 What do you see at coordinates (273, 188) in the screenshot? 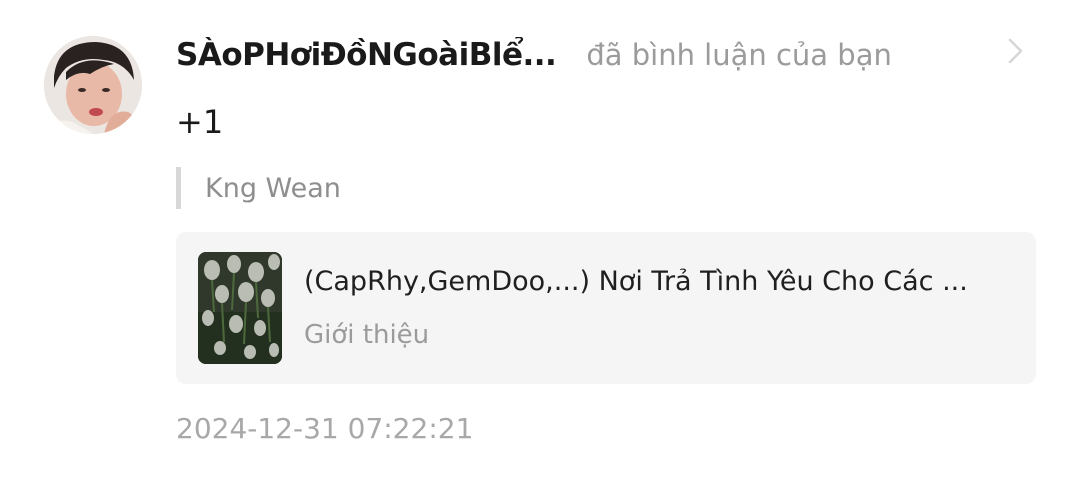
I see `quoted-text: Kng Wean` at bounding box center [273, 188].